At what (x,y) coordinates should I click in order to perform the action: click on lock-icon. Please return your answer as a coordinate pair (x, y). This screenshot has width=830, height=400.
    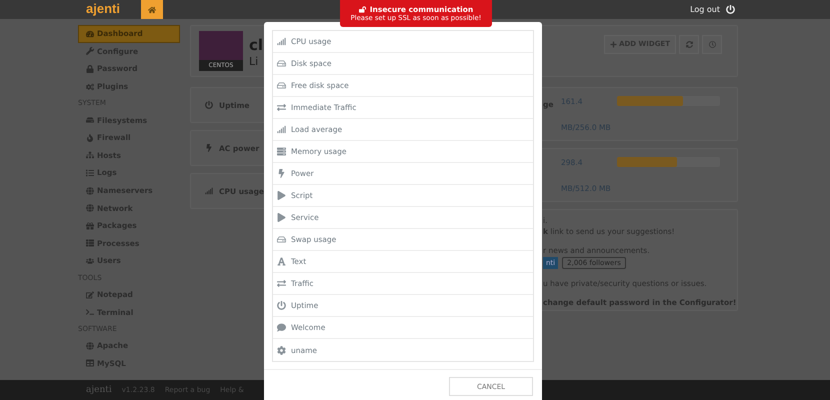
    Looking at the image, I should click on (90, 68).